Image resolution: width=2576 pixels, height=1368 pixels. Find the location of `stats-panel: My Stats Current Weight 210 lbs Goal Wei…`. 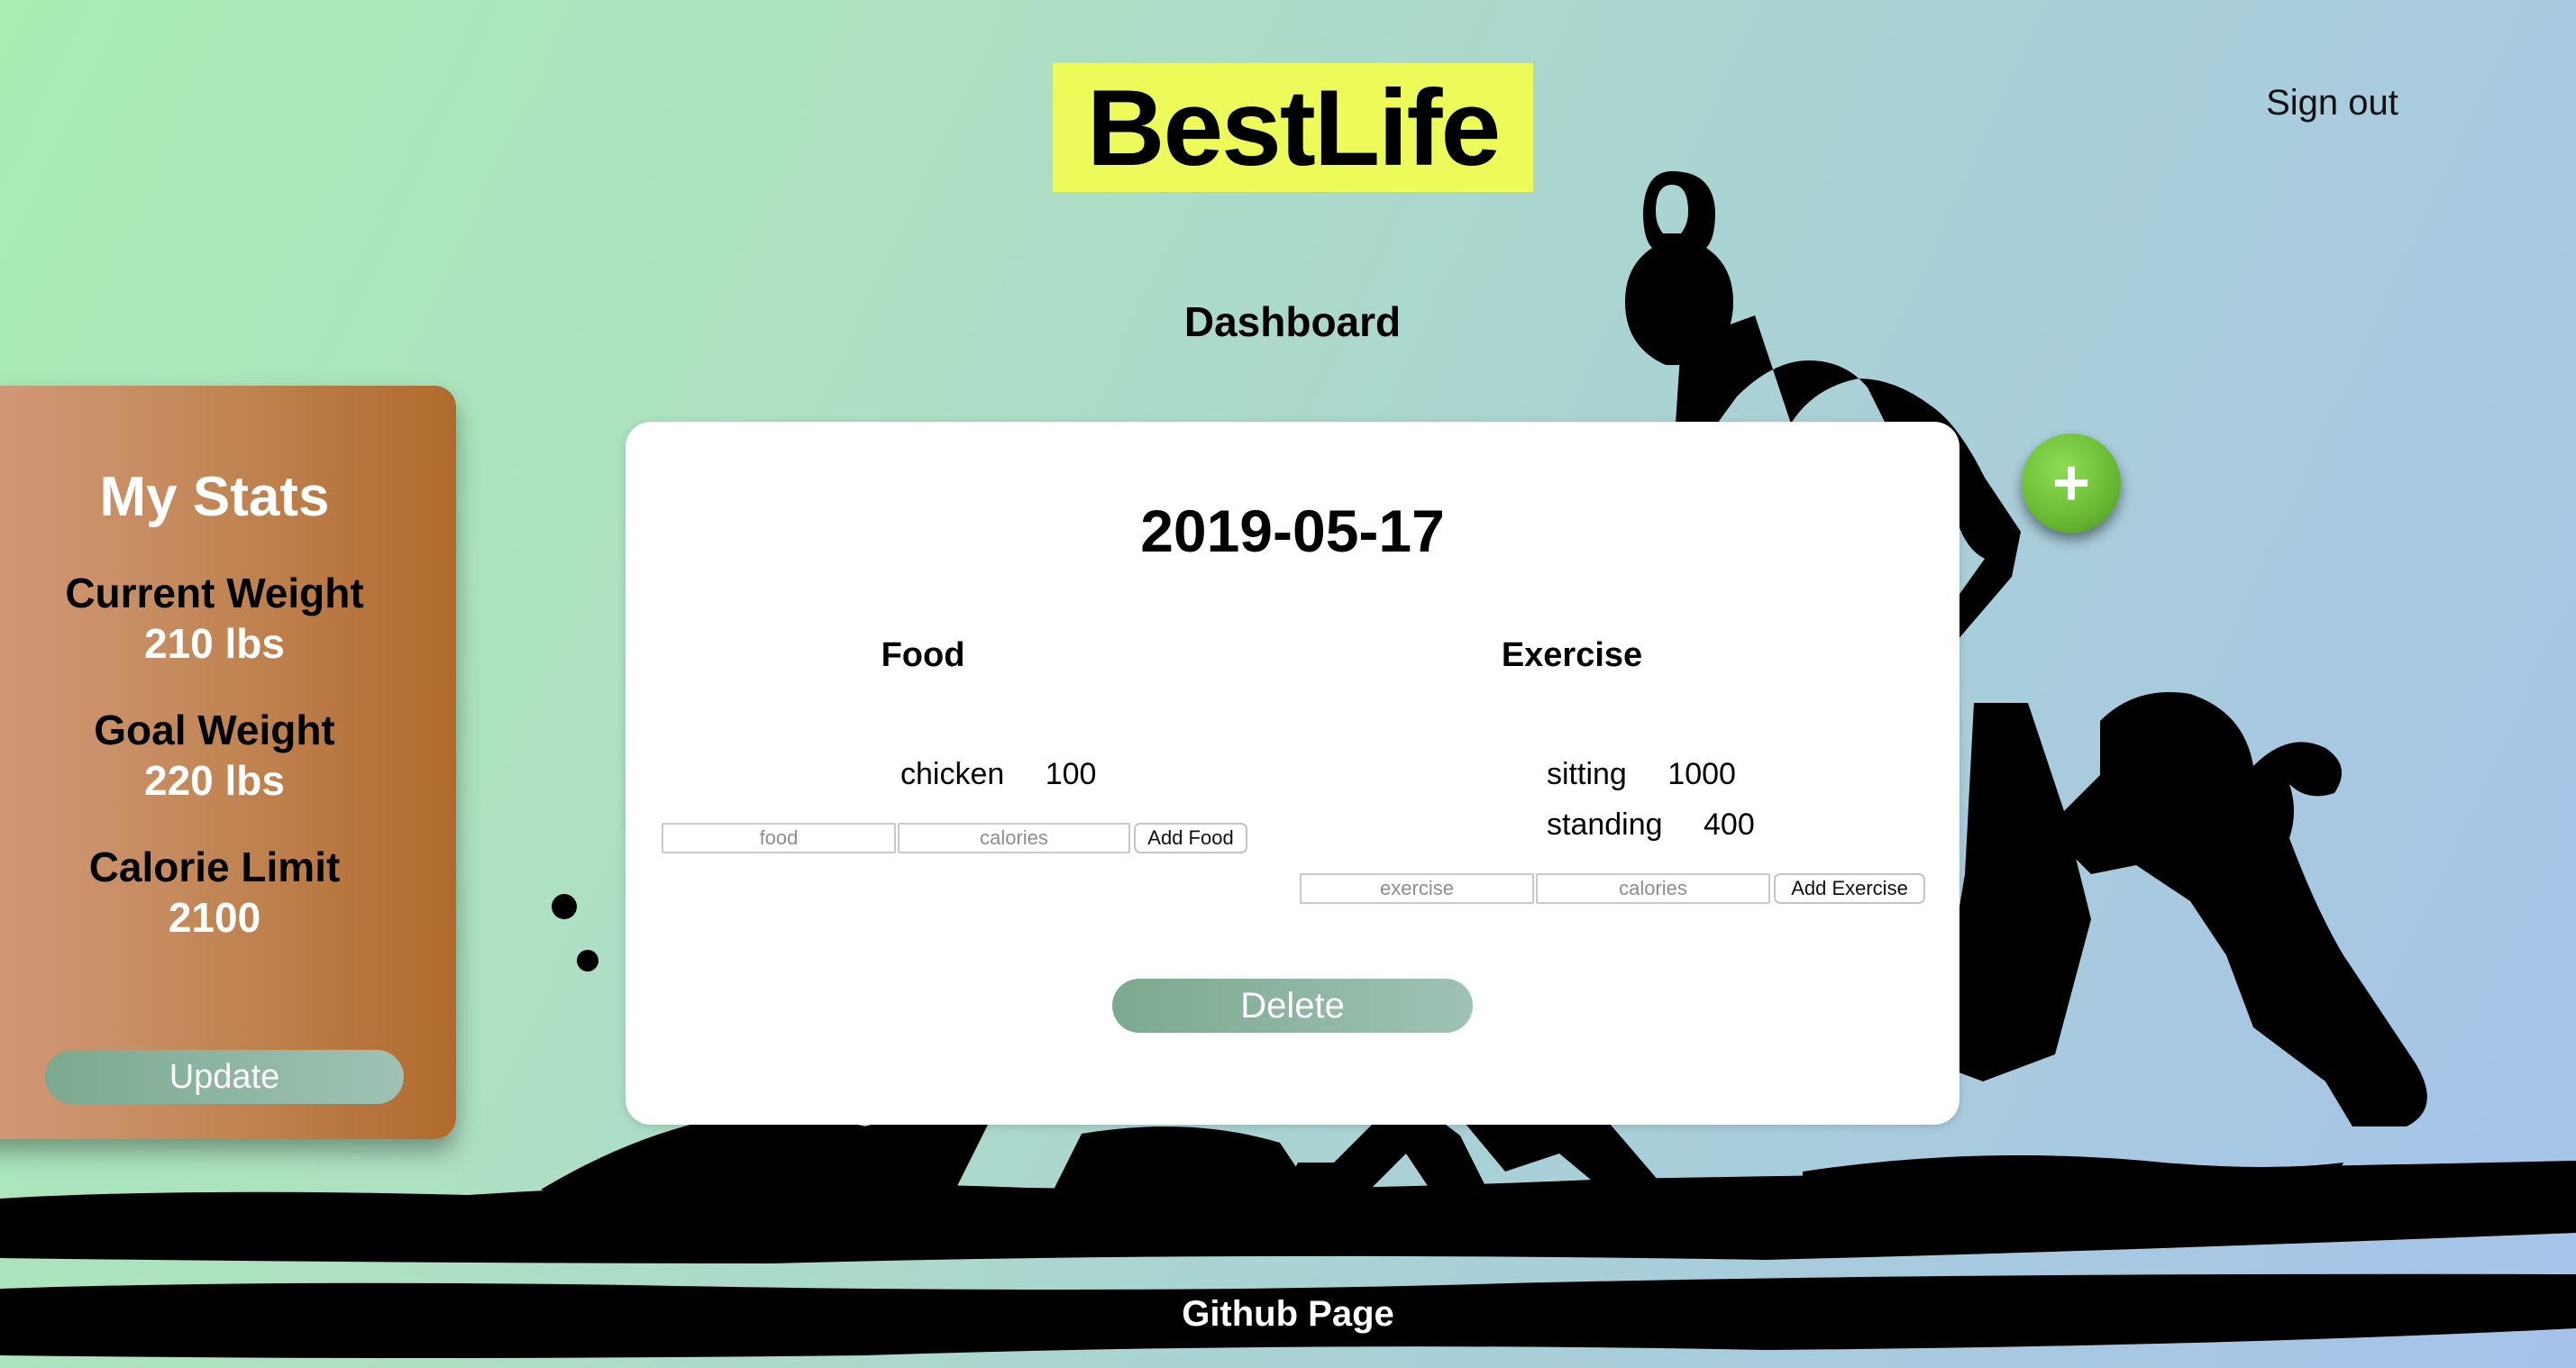

stats-panel: My Stats Current Weight 210 lbs Goal Wei… is located at coordinates (228, 762).